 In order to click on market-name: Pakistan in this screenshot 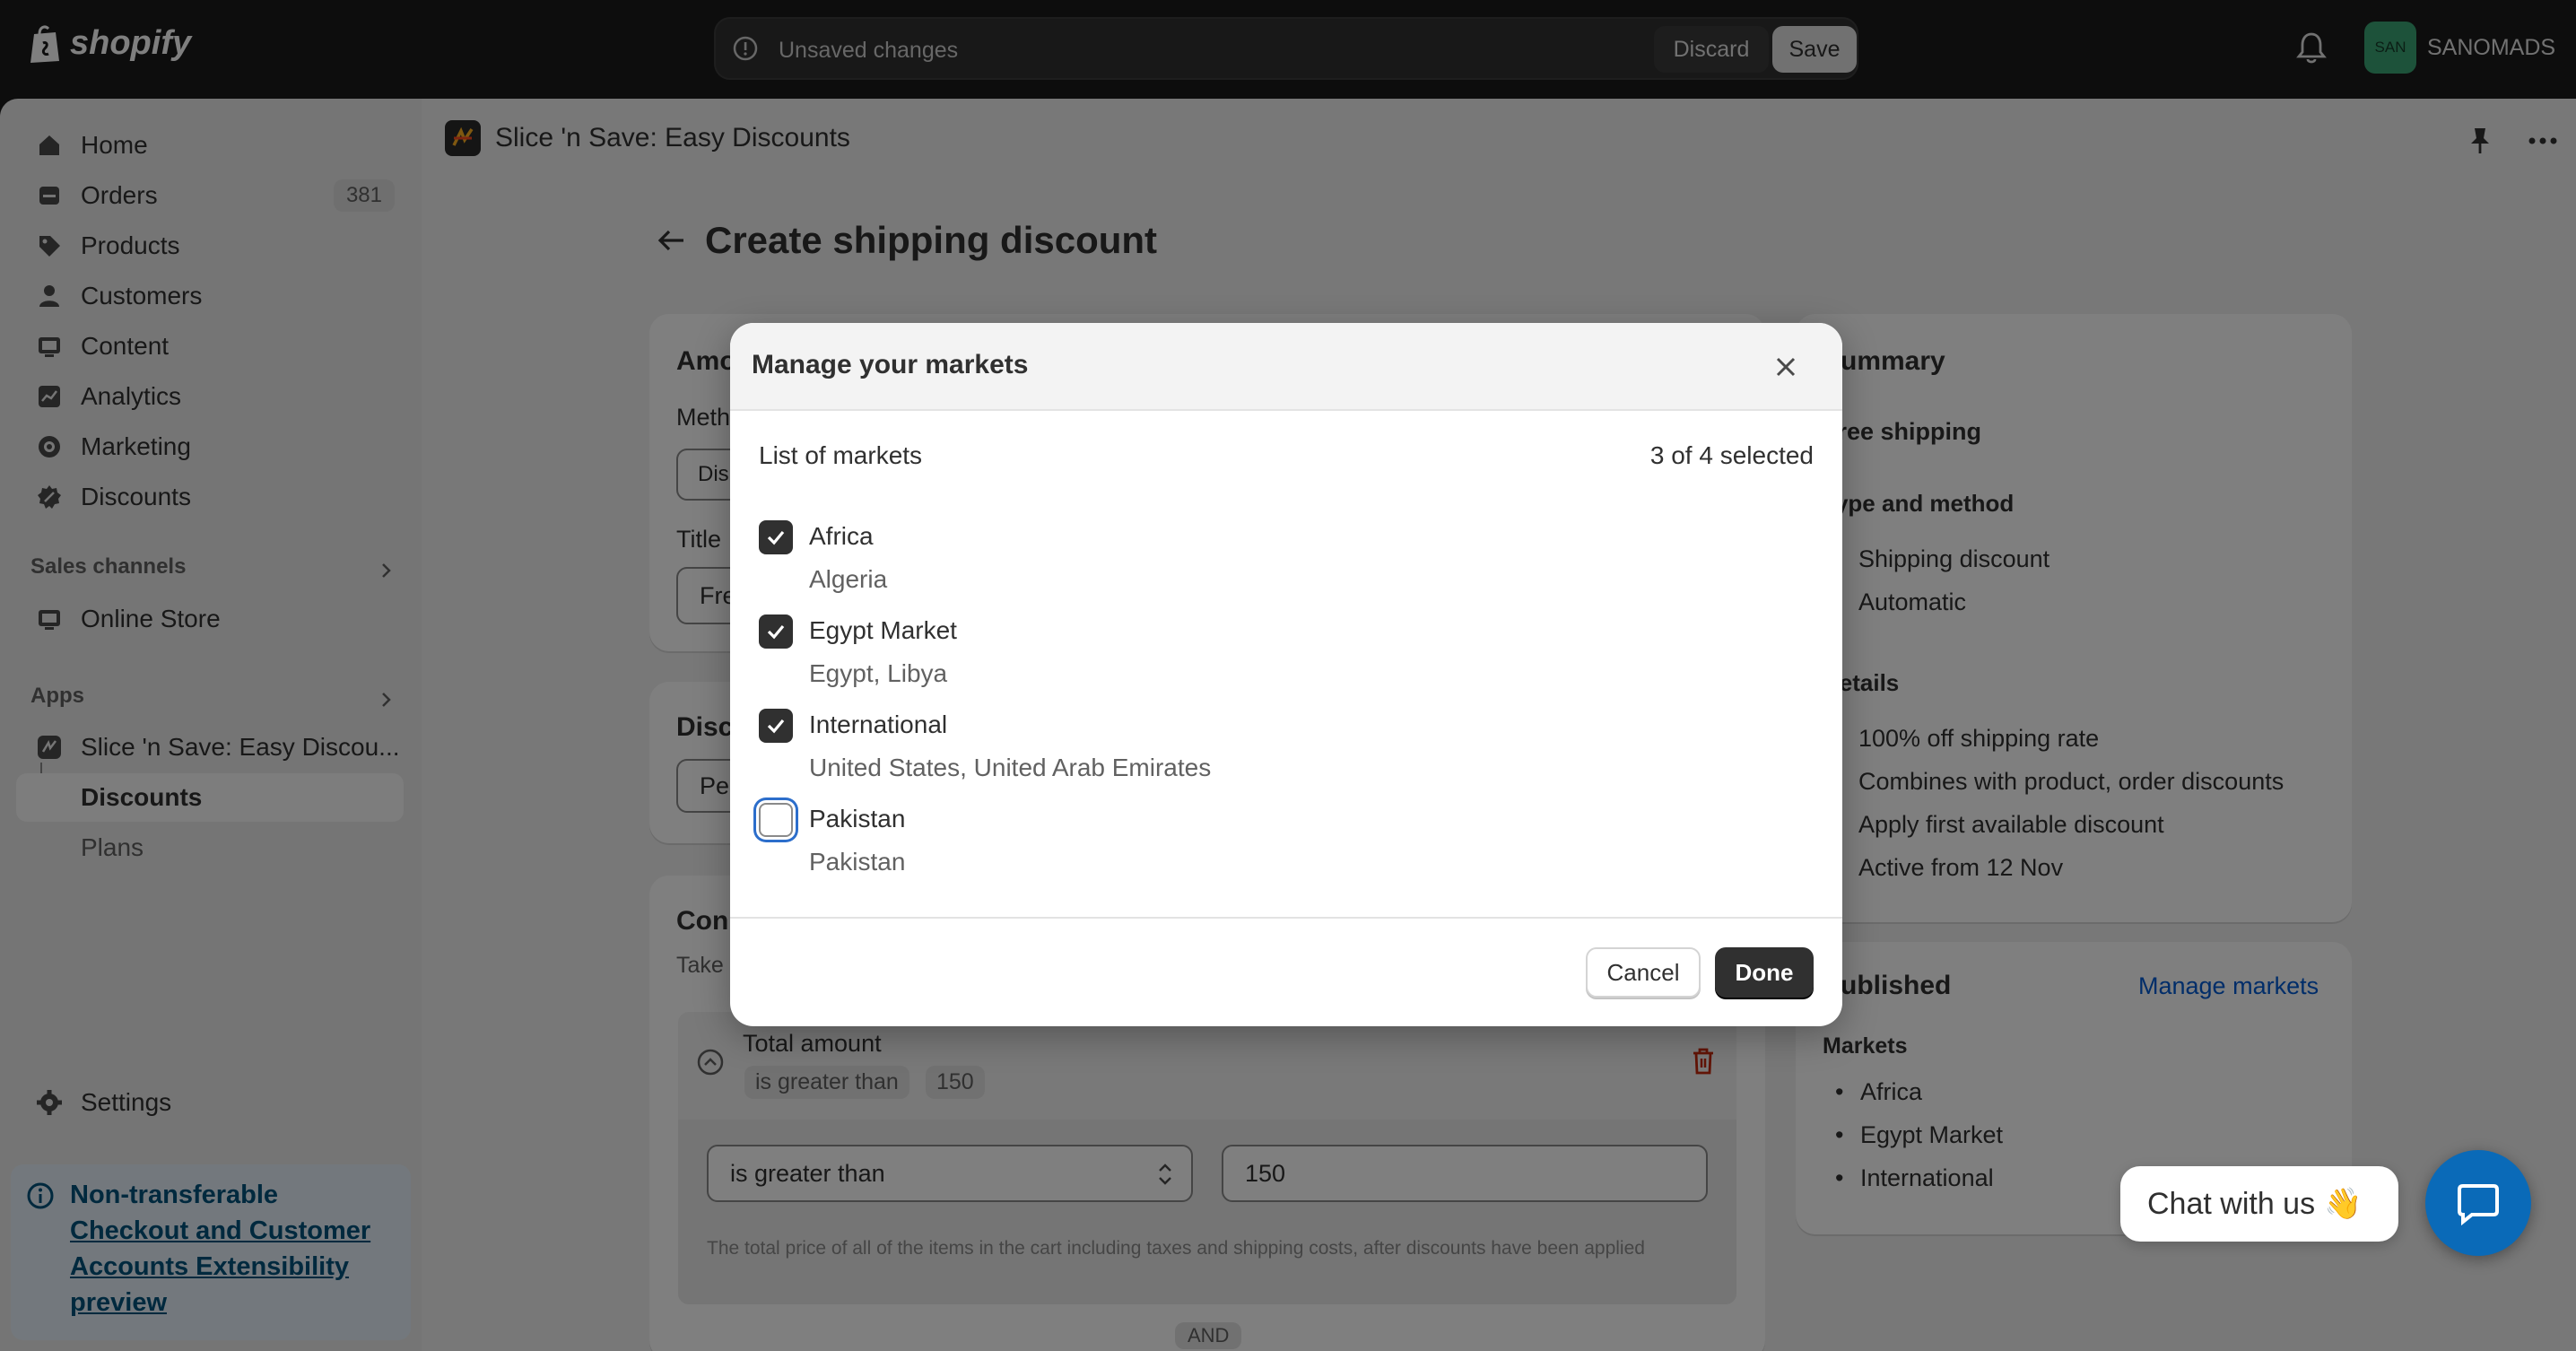, I will do `click(857, 818)`.